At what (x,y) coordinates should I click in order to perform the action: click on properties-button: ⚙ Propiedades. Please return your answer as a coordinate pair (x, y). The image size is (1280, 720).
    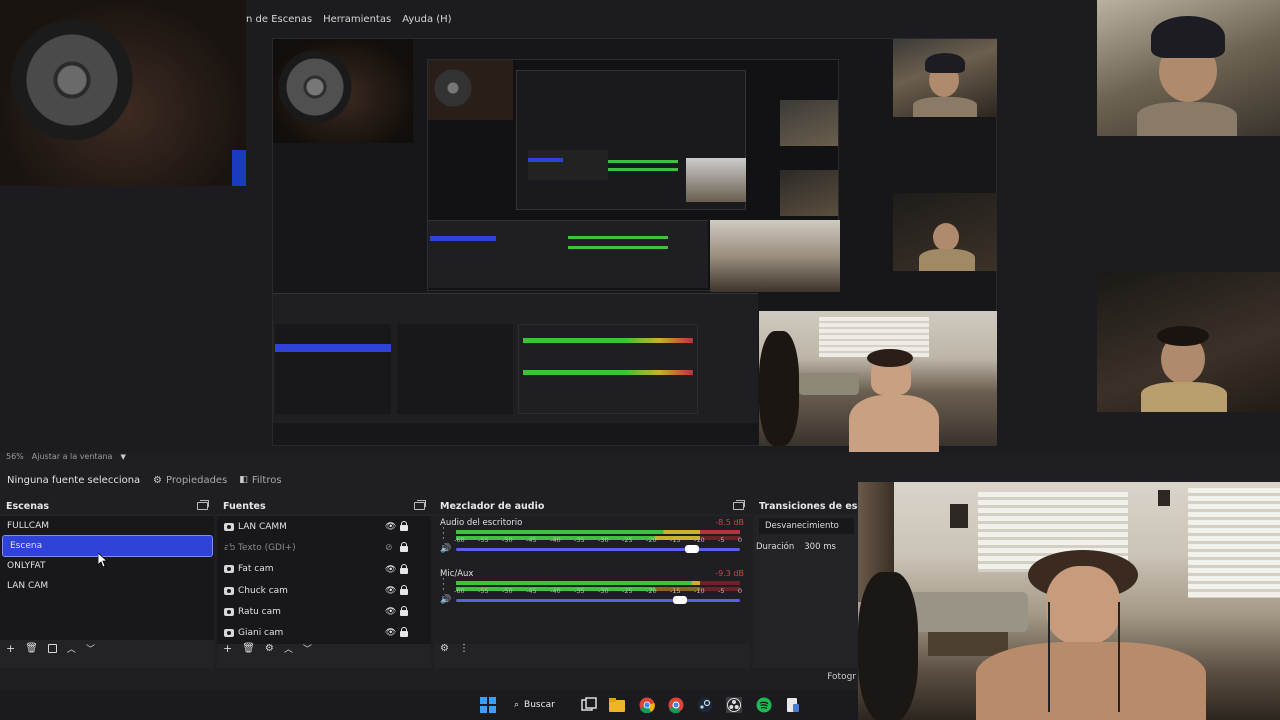
    Looking at the image, I should click on (190, 480).